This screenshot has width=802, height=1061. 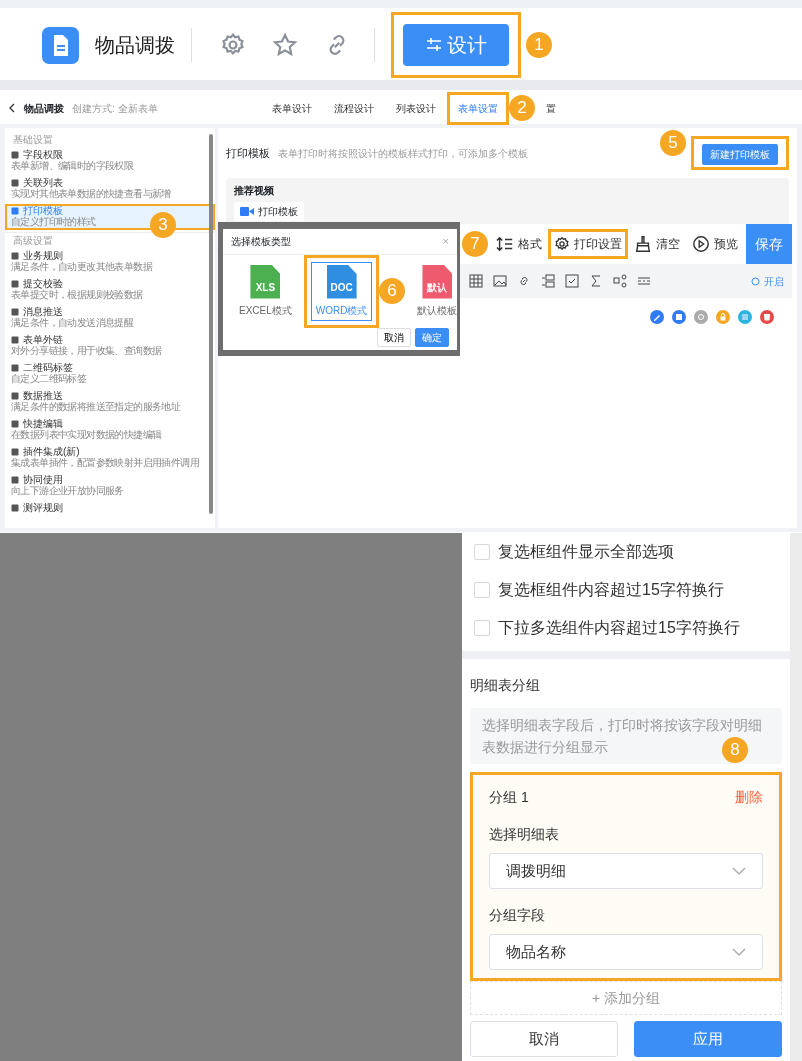 What do you see at coordinates (269, 211) in the screenshot?
I see `video-chip: 打印模板` at bounding box center [269, 211].